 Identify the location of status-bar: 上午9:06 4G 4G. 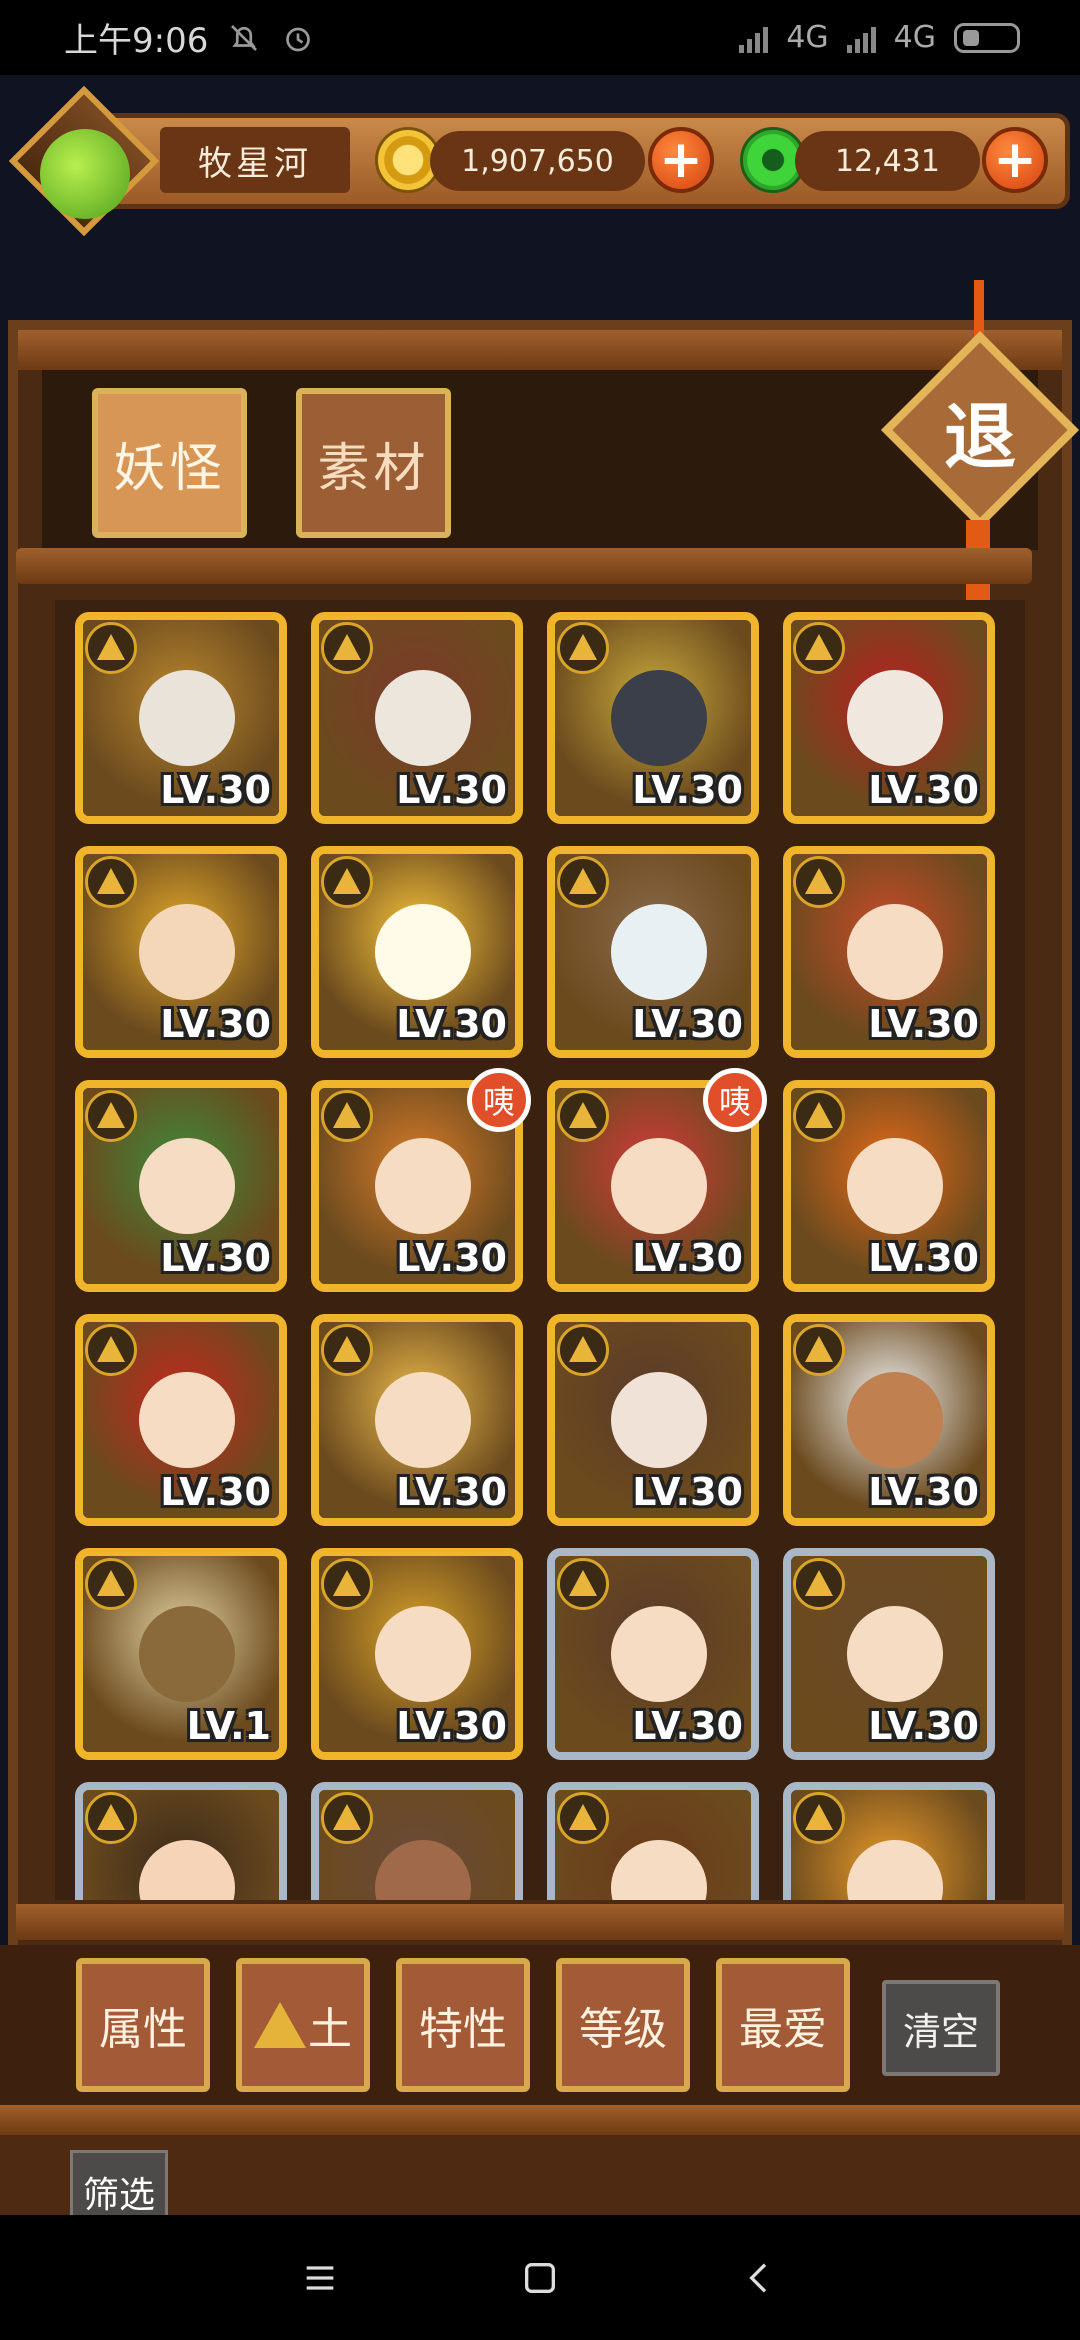
(540, 37).